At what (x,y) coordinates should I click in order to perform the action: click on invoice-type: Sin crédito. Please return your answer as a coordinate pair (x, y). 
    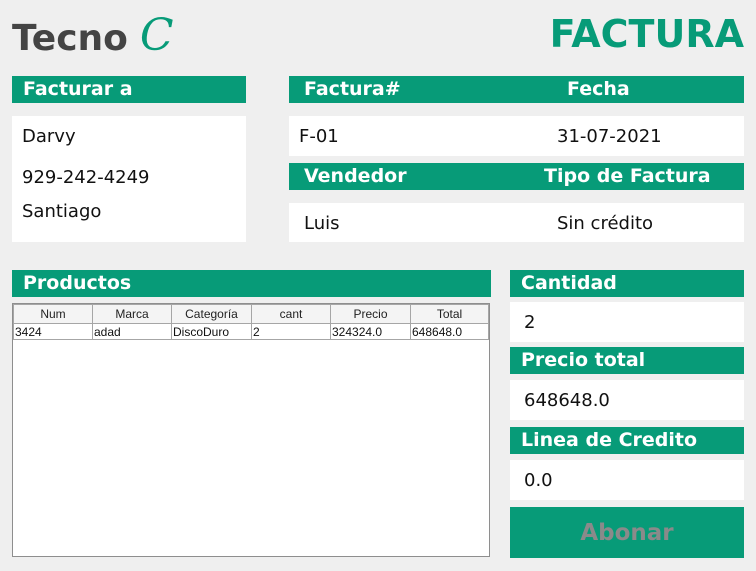
    Looking at the image, I should click on (605, 223).